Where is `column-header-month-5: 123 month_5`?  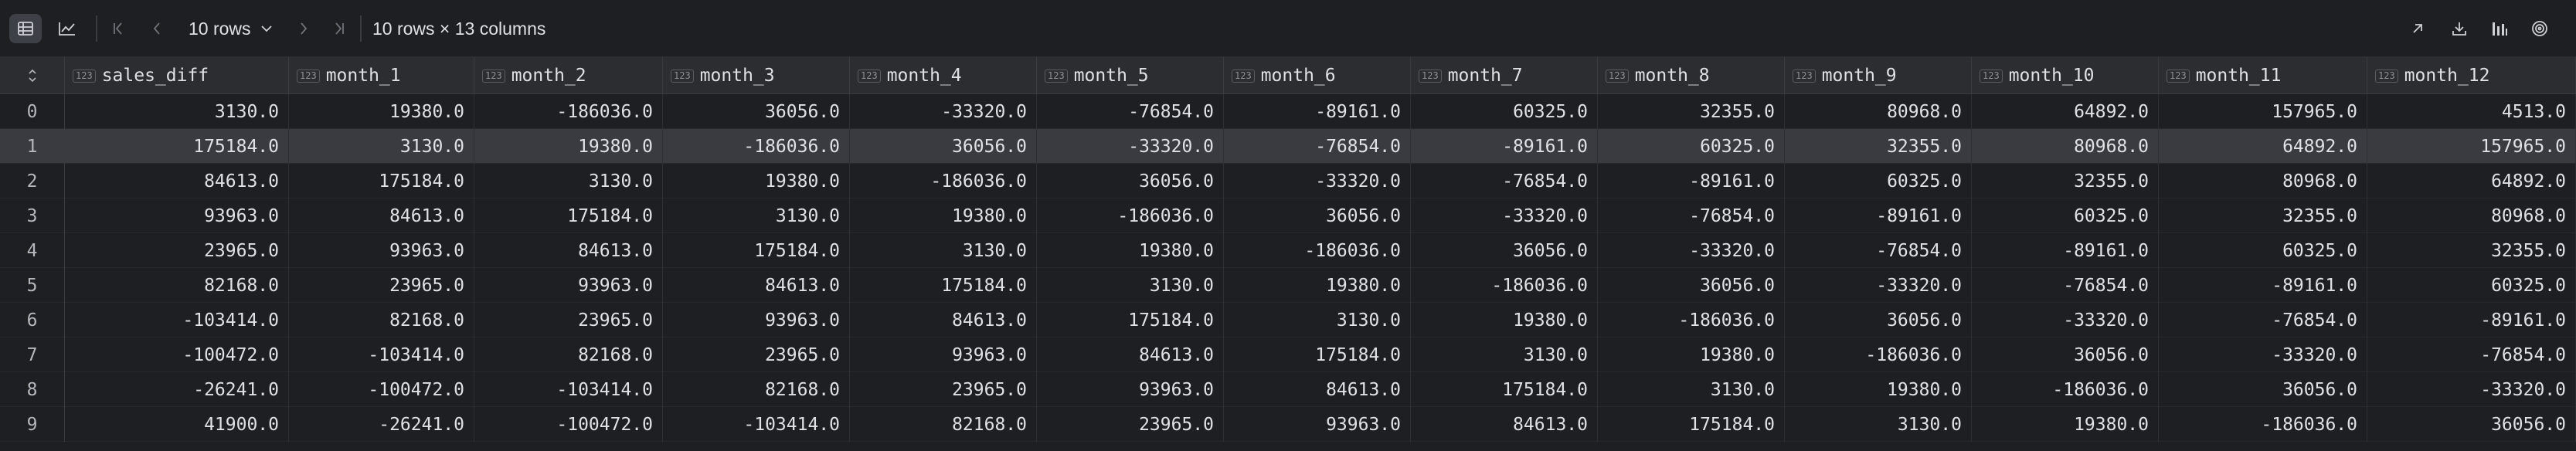
column-header-month-5: 123 month_5 is located at coordinates (1130, 75).